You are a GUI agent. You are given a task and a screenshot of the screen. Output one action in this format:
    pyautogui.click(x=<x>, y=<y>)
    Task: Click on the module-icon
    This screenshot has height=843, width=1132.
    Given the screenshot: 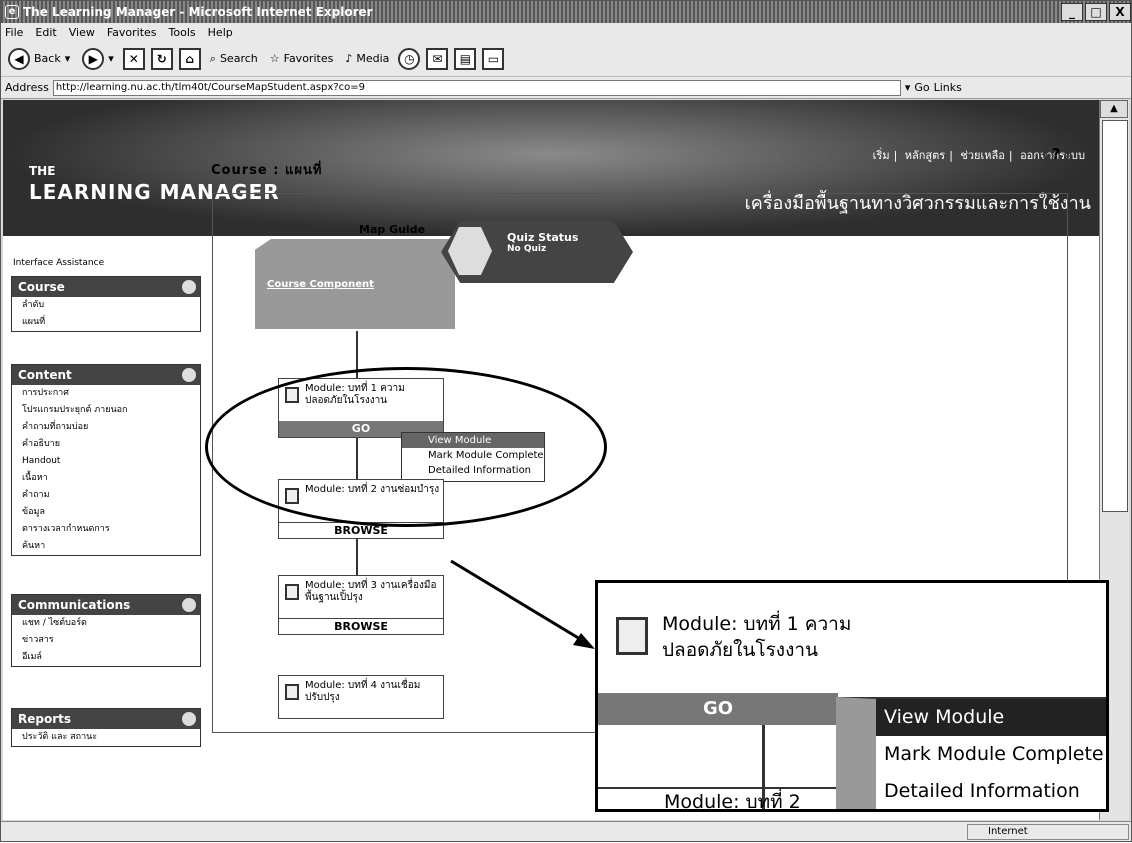 What is the action you would take?
    pyautogui.click(x=632, y=636)
    